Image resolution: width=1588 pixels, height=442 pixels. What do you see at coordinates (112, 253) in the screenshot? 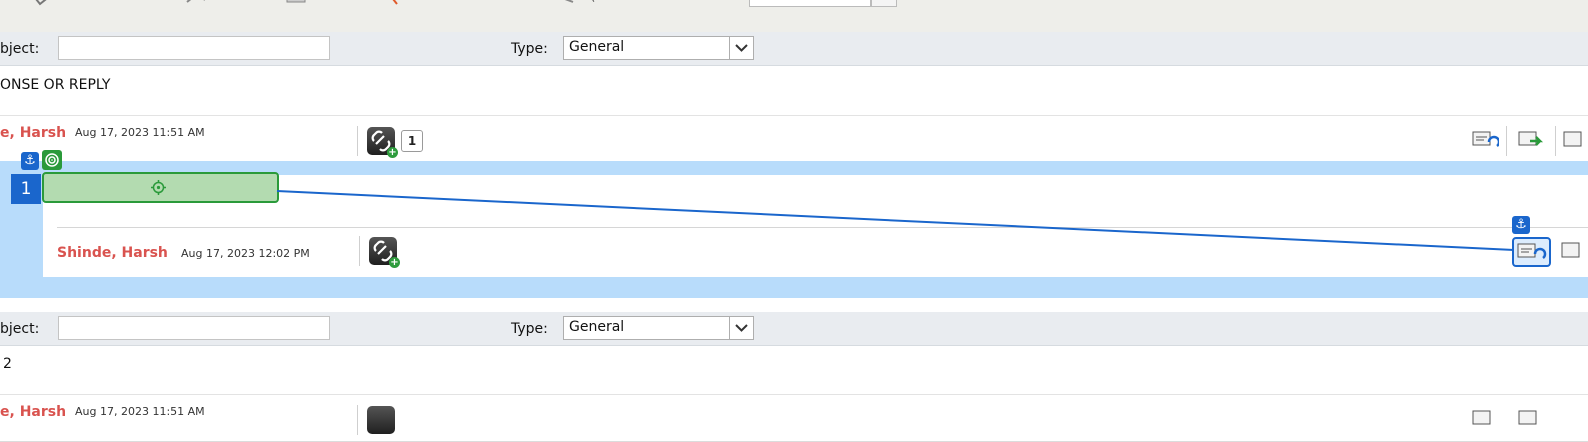
I see `reply-author-name: Shinde, Harsh` at bounding box center [112, 253].